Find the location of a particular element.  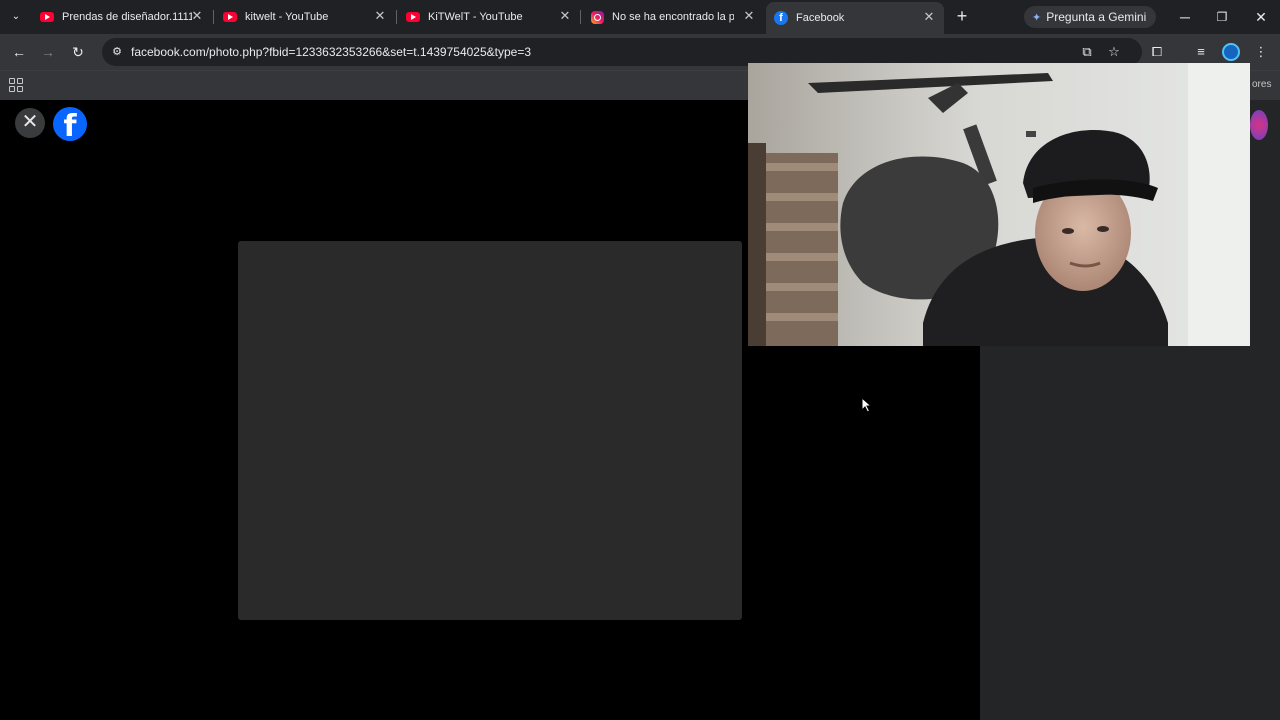

install-app-icon: ⧉ is located at coordinates (1087, 52).